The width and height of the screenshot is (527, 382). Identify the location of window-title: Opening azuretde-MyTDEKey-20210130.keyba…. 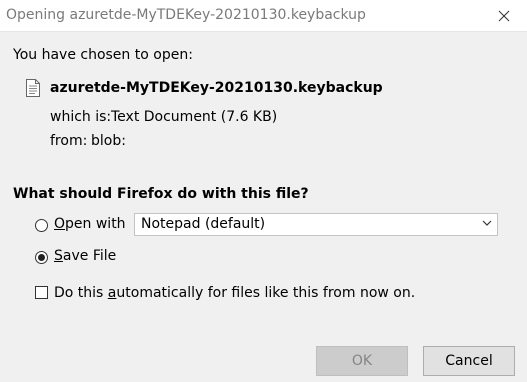
(186, 15).